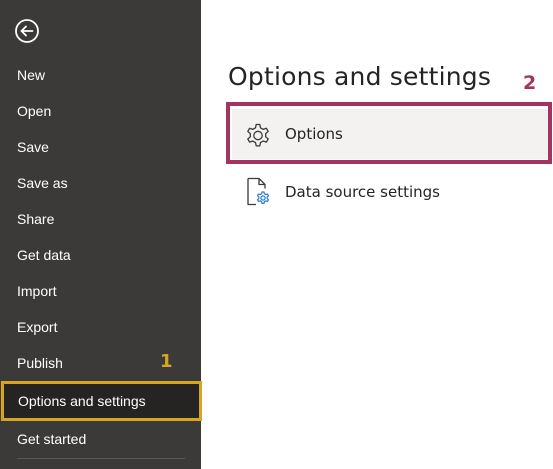 The image size is (553, 469). What do you see at coordinates (100, 75) in the screenshot?
I see `menu-item-new: New` at bounding box center [100, 75].